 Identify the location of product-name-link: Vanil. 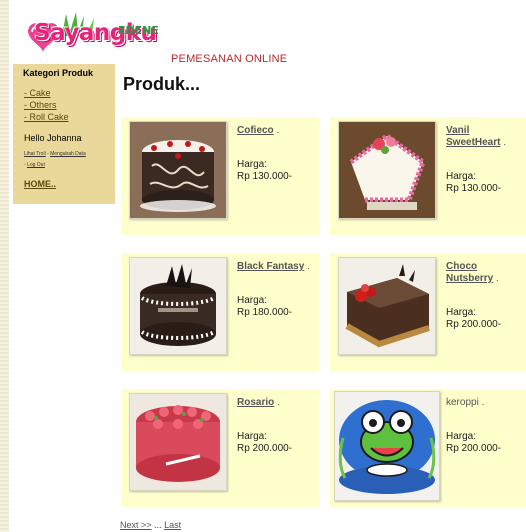
(457, 130).